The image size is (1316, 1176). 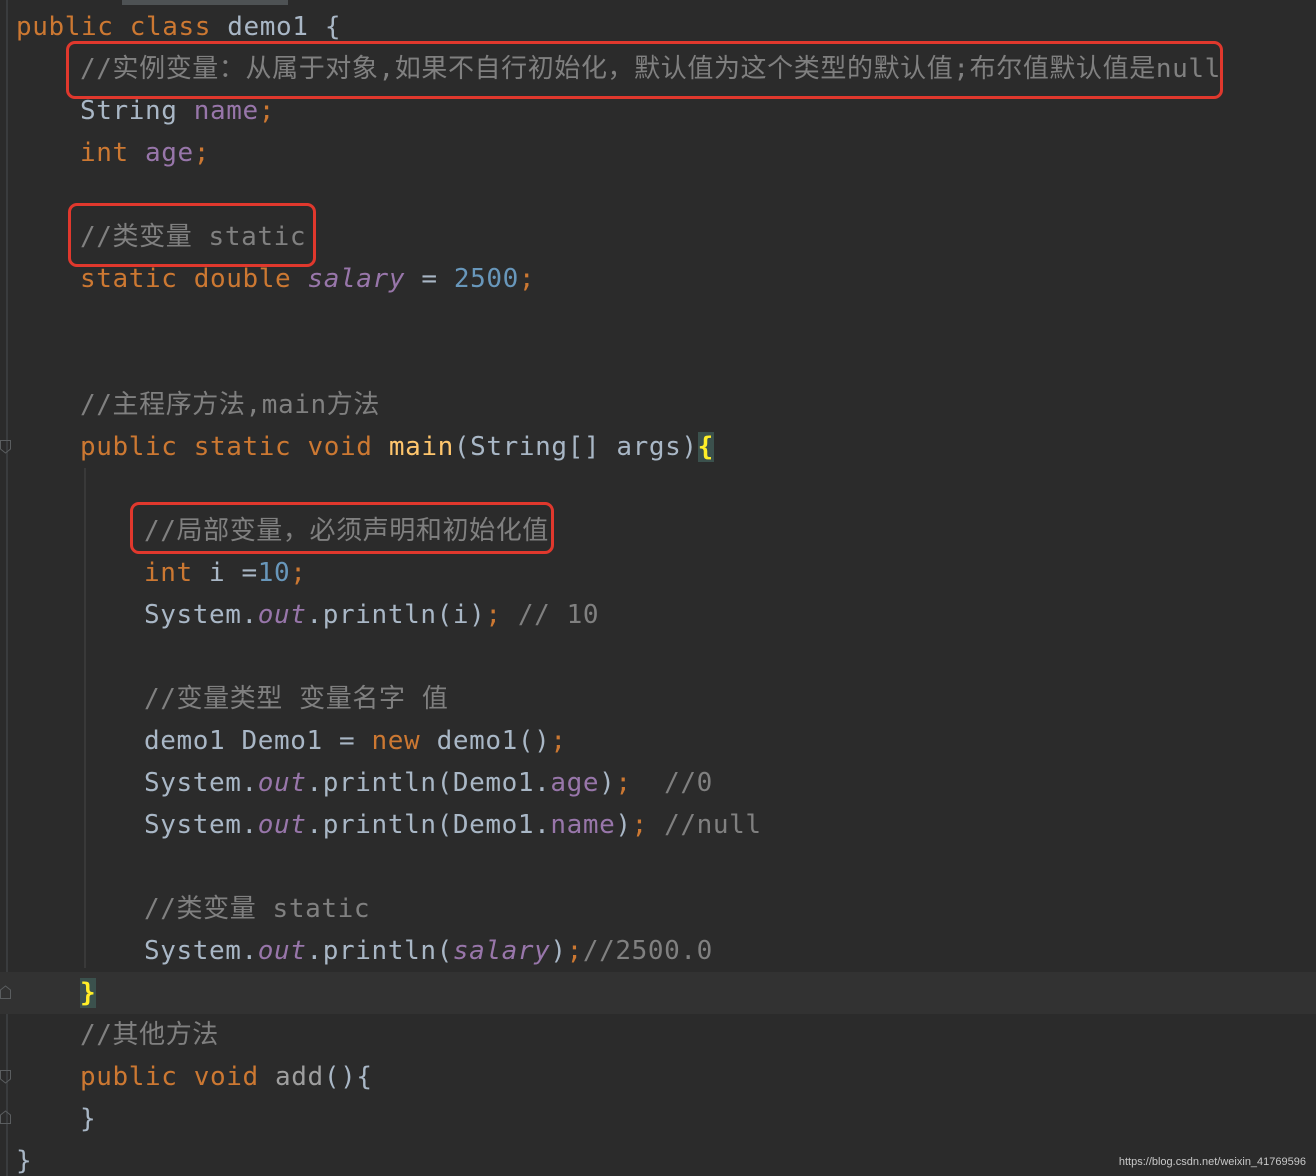 I want to click on code-line-14: System.out.println(Demo1.age); //0, so click(x=428, y=783).